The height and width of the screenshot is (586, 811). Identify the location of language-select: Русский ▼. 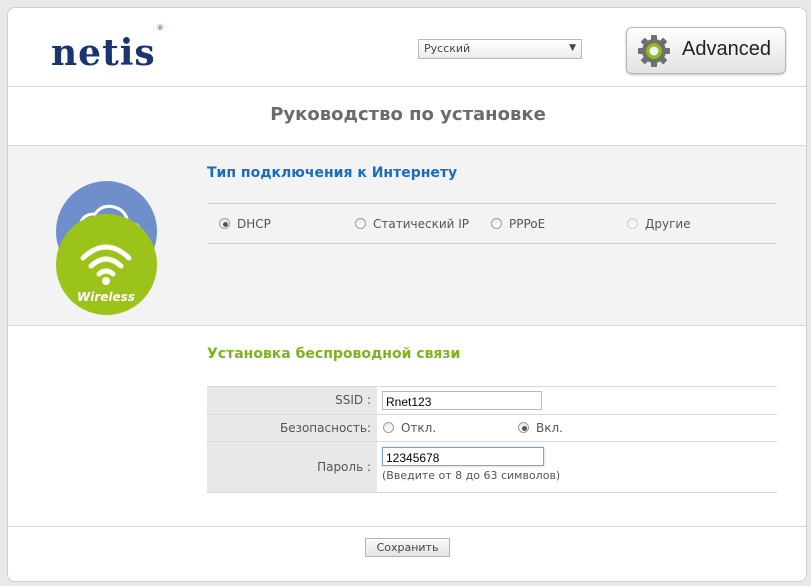
(500, 49).